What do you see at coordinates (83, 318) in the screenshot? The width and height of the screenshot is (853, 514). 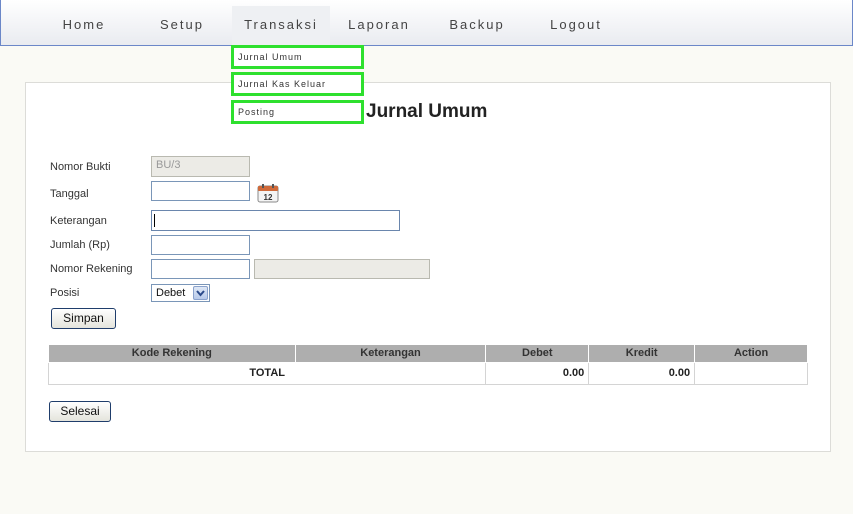 I see `simpan-button: Simpan` at bounding box center [83, 318].